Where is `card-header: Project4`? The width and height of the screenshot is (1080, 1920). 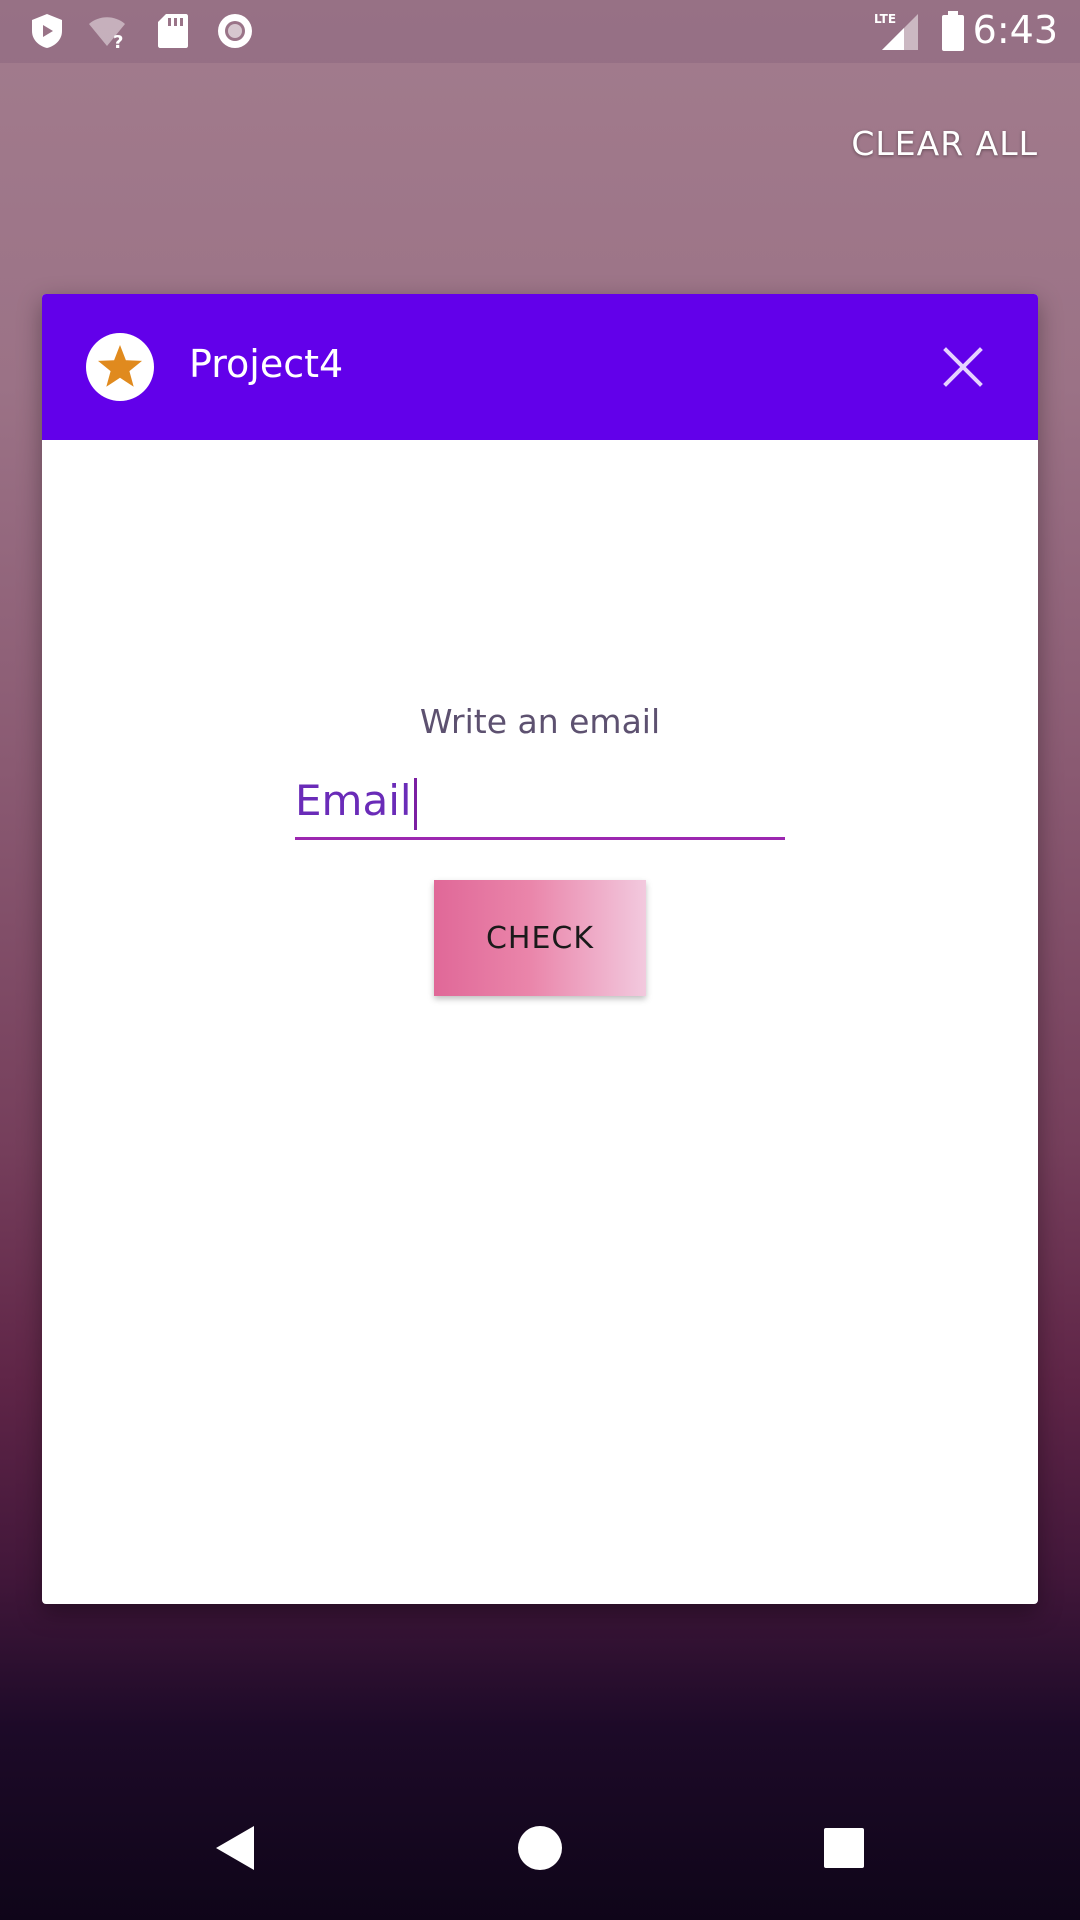
card-header: Project4 is located at coordinates (540, 367).